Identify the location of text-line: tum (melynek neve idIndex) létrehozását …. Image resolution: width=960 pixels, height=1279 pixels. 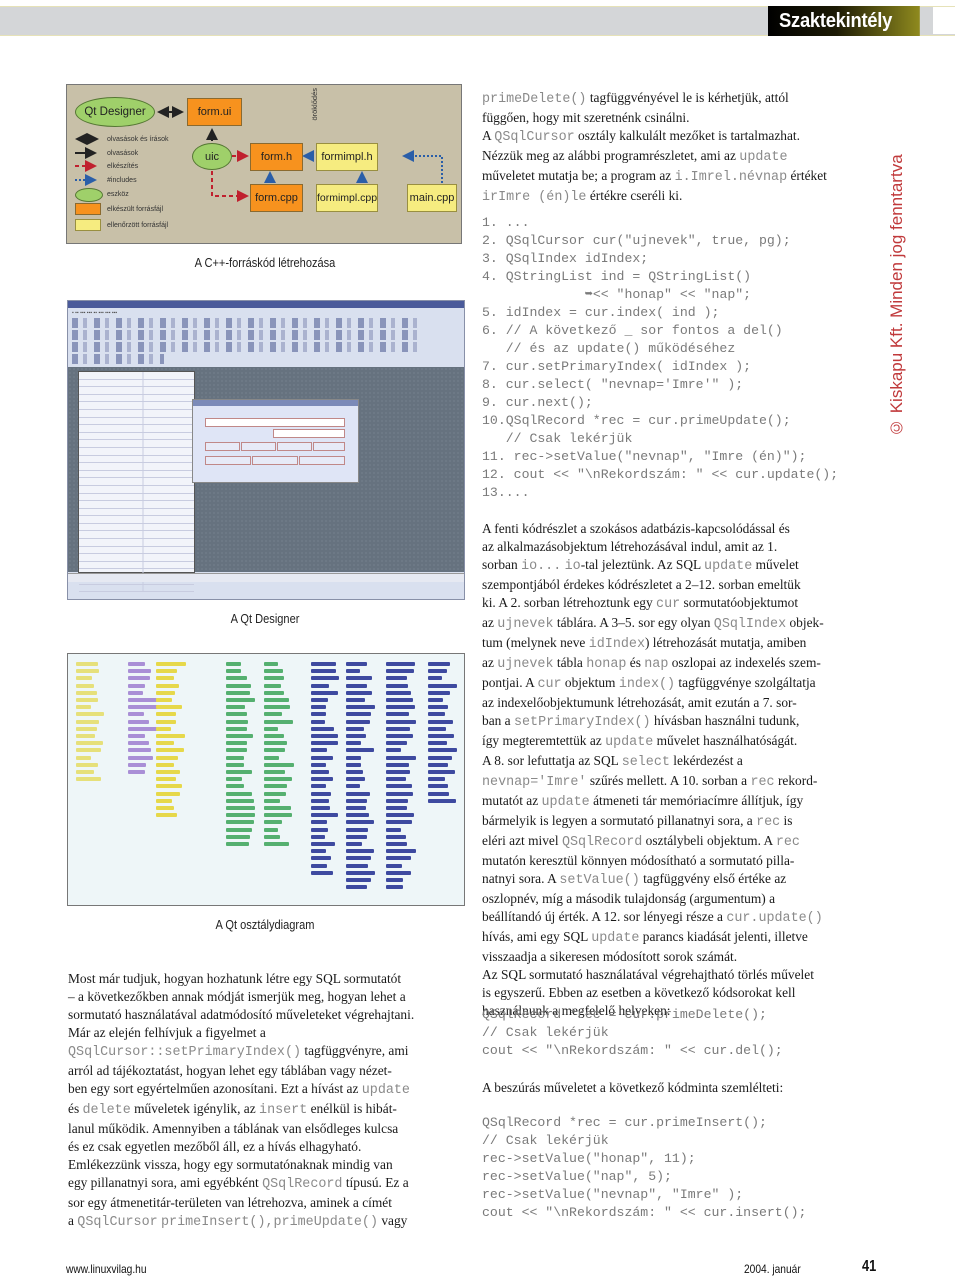
(682, 644).